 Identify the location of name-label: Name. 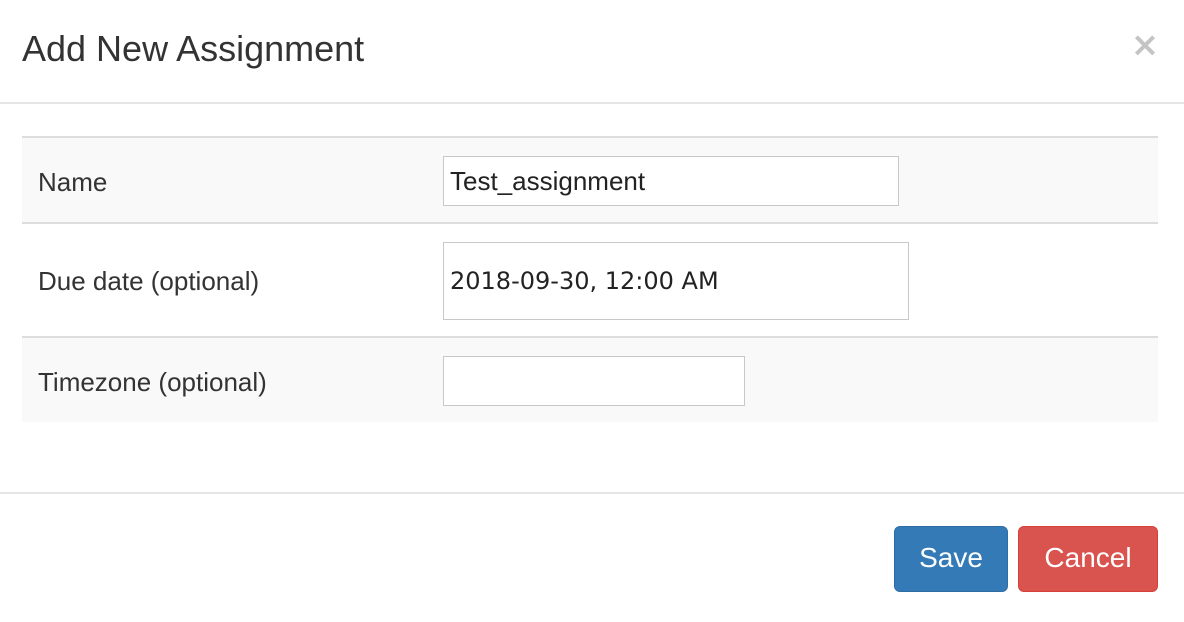
(73, 182).